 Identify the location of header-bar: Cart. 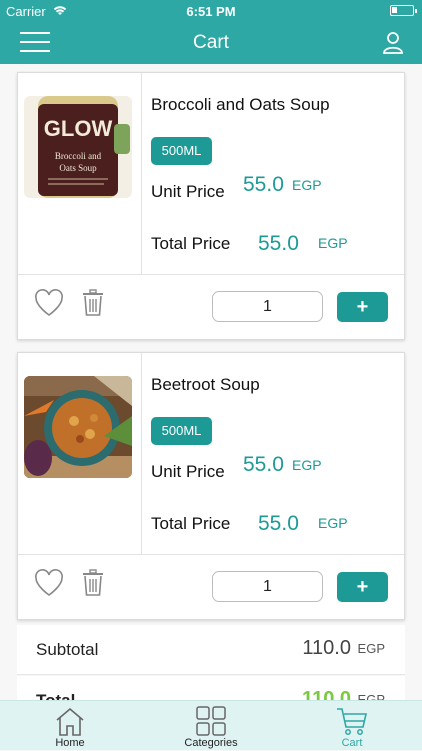
(211, 43).